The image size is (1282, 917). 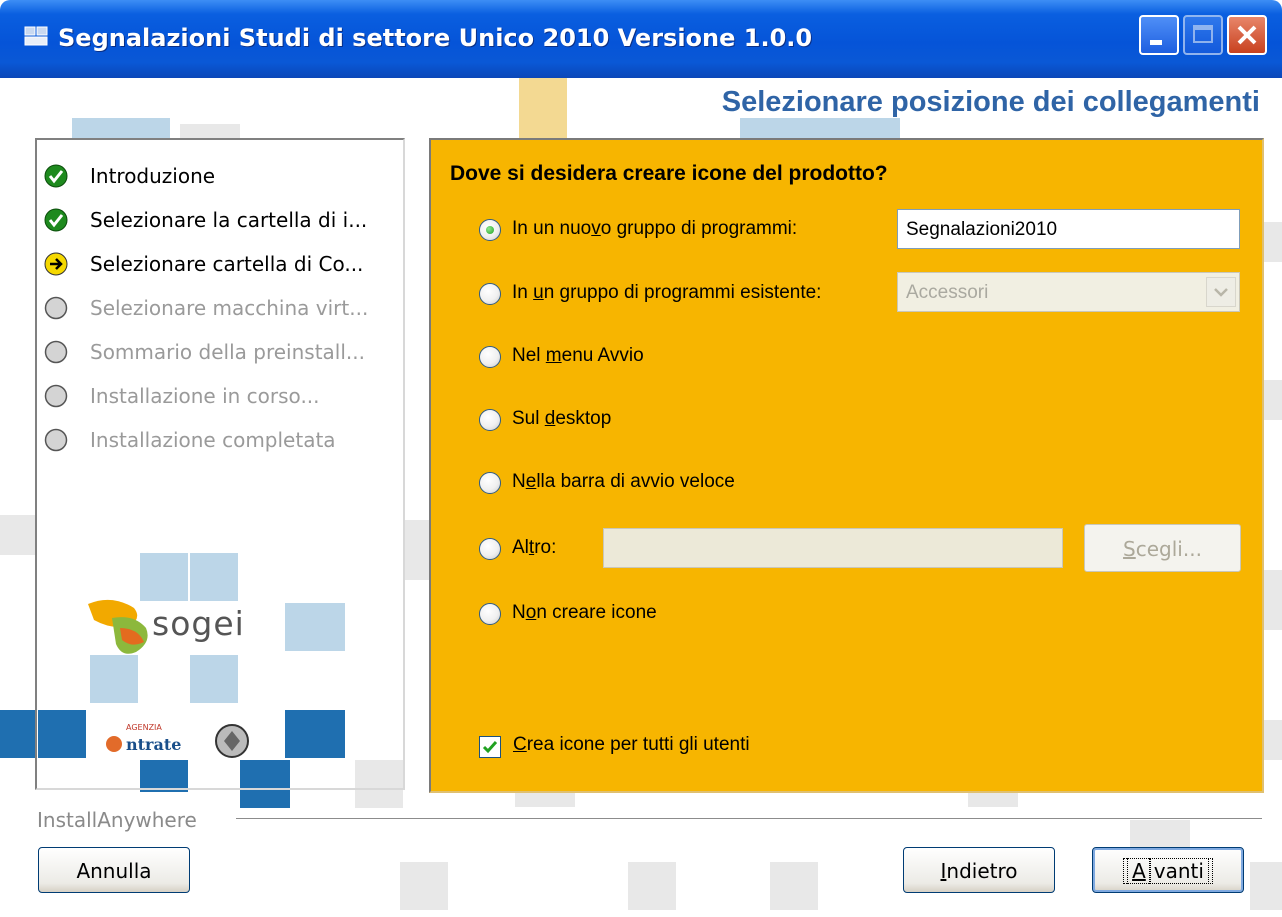 What do you see at coordinates (153, 744) in the screenshot?
I see `svg-text: ntrate` at bounding box center [153, 744].